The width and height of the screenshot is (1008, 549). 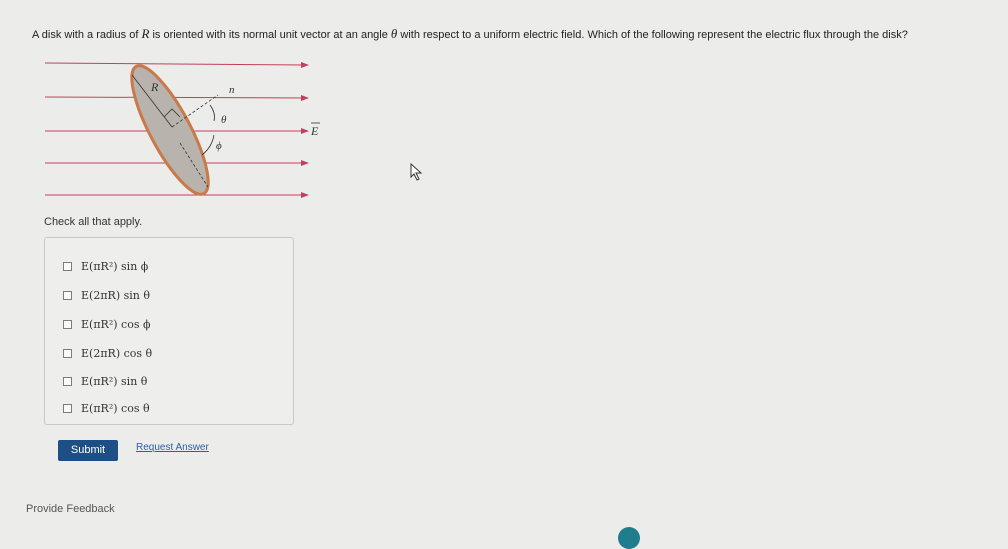 What do you see at coordinates (117, 353) in the screenshot?
I see `option-label: E(2πR) cos θ` at bounding box center [117, 353].